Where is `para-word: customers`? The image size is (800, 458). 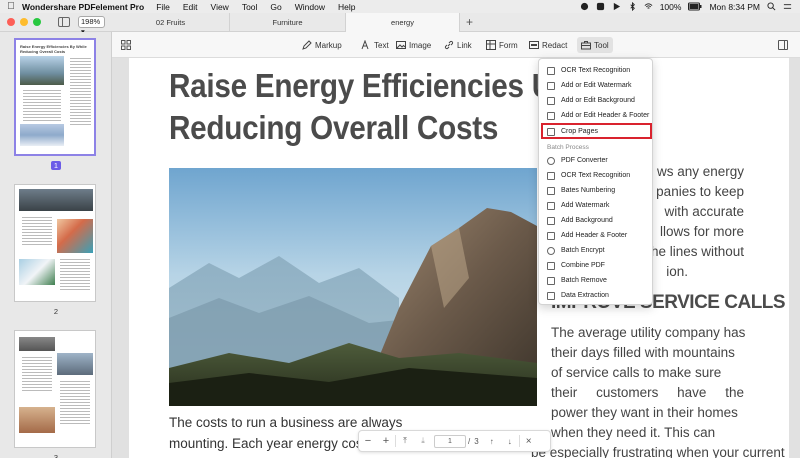
para-word: customers is located at coordinates (627, 393).